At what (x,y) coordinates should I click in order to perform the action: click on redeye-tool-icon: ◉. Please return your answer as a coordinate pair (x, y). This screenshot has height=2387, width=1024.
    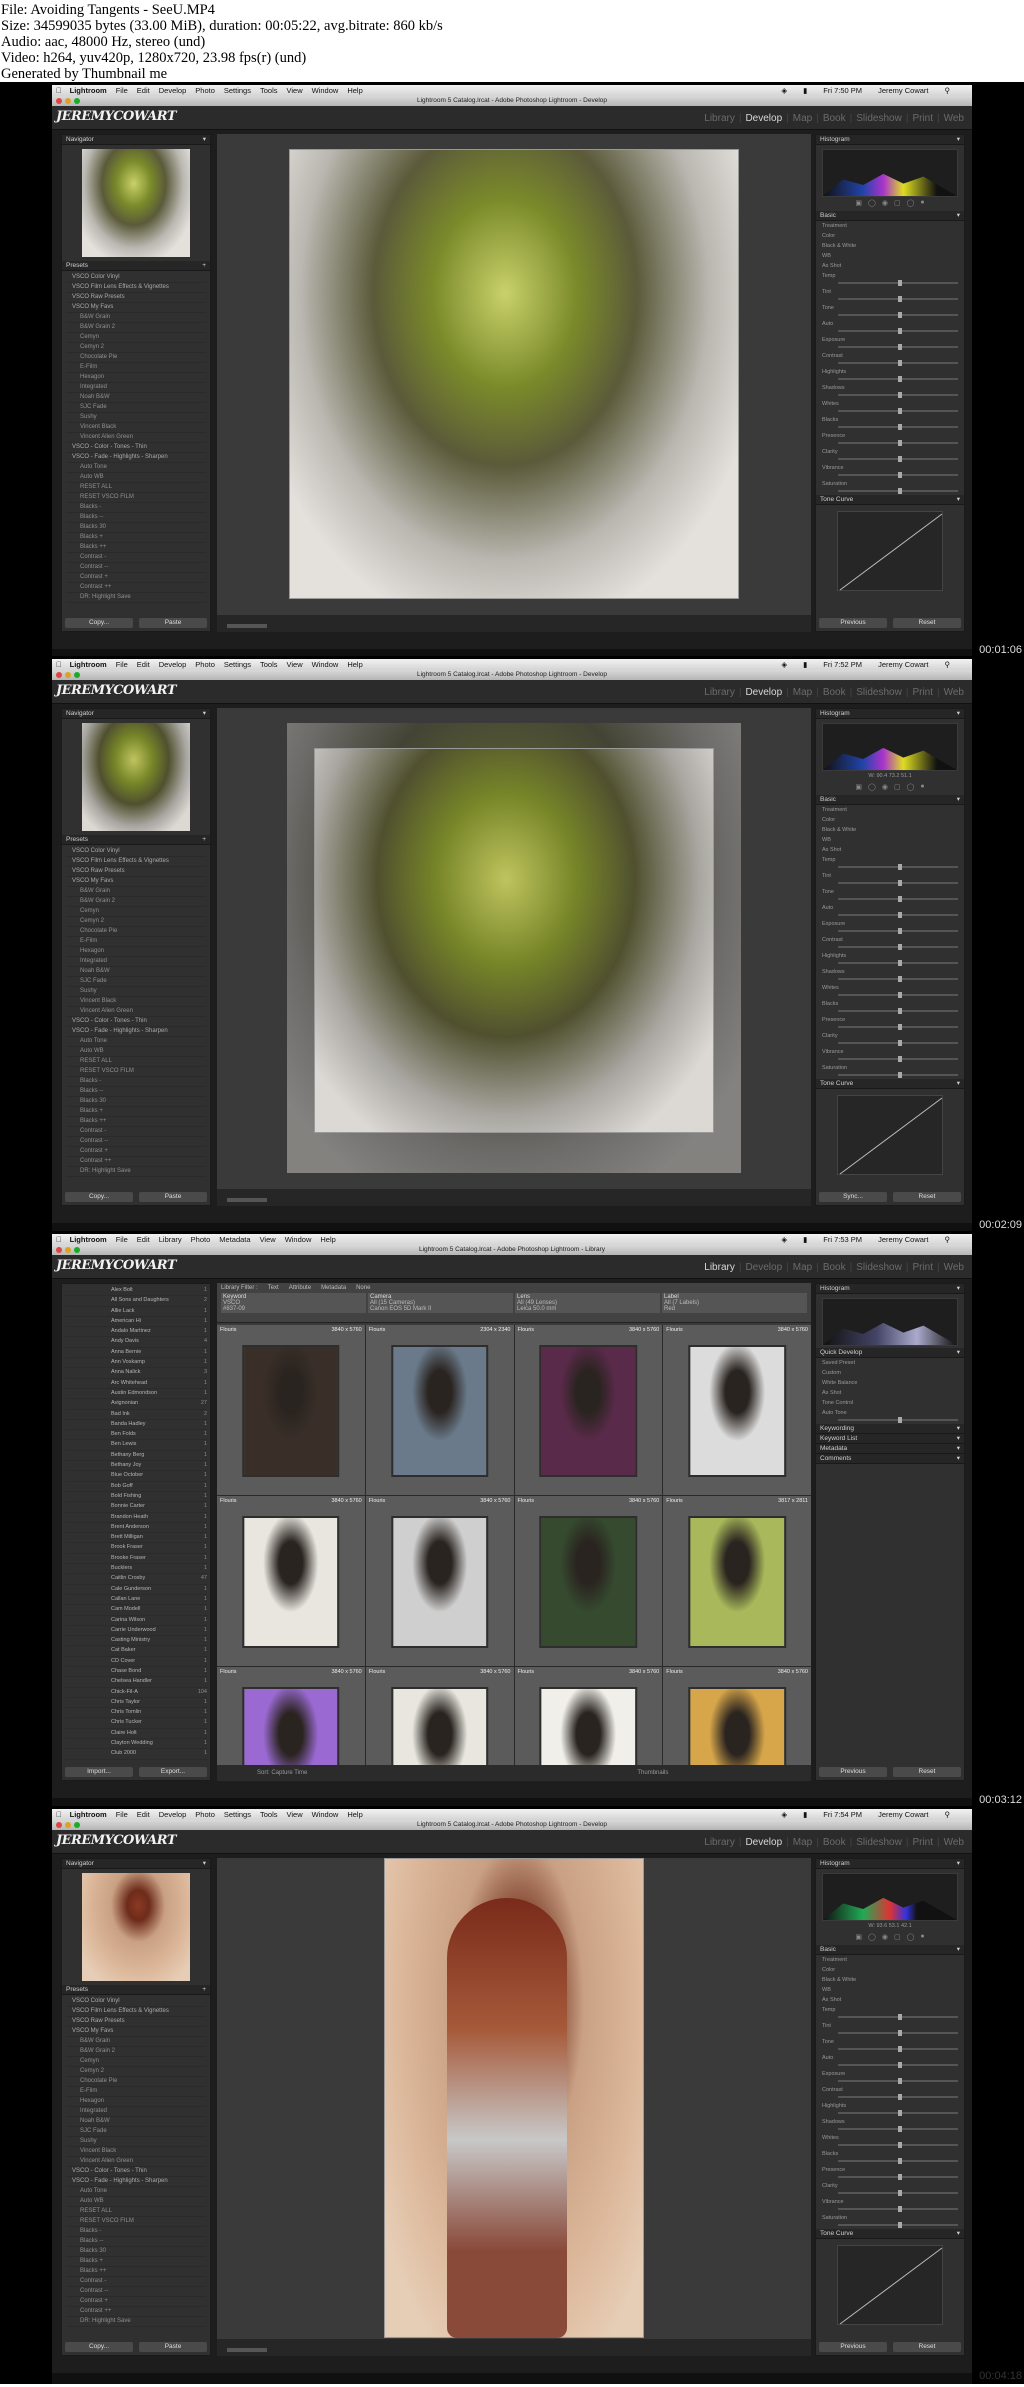
    Looking at the image, I should click on (885, 1937).